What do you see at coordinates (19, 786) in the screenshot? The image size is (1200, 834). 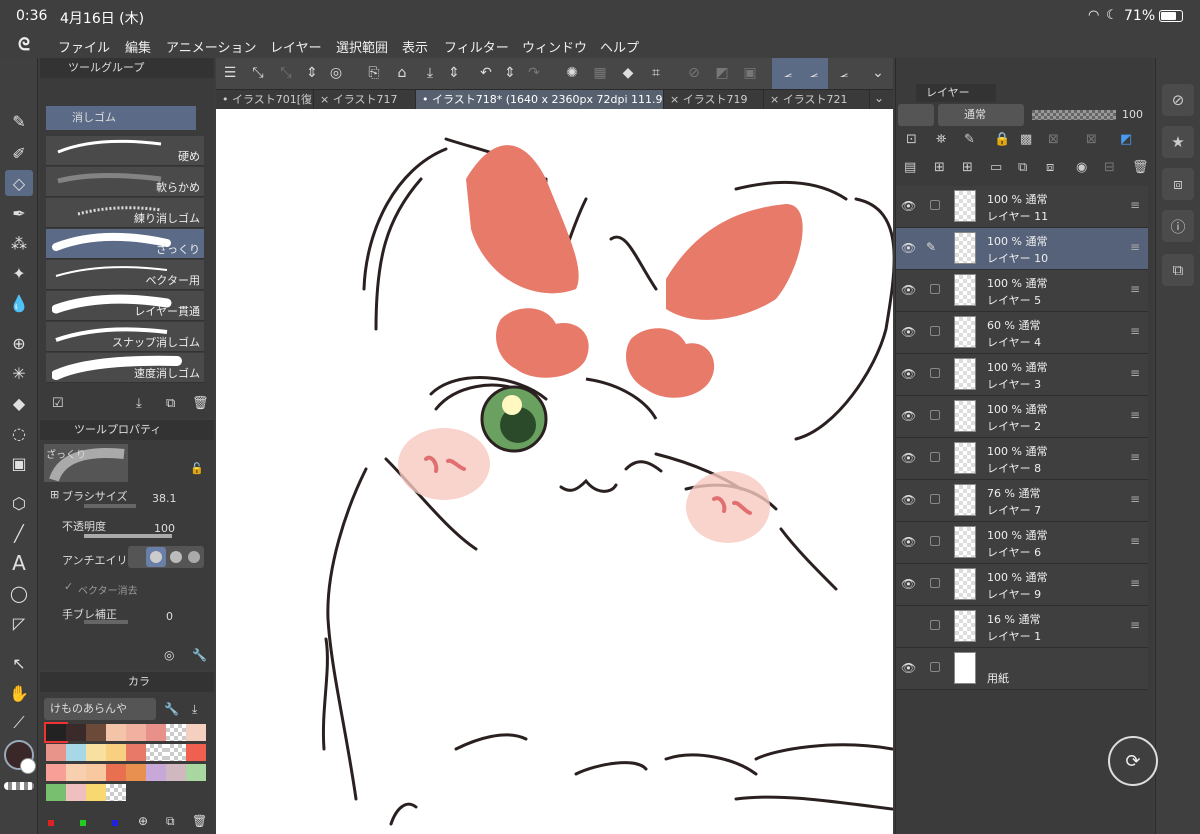 I see `transparent-color-icon` at bounding box center [19, 786].